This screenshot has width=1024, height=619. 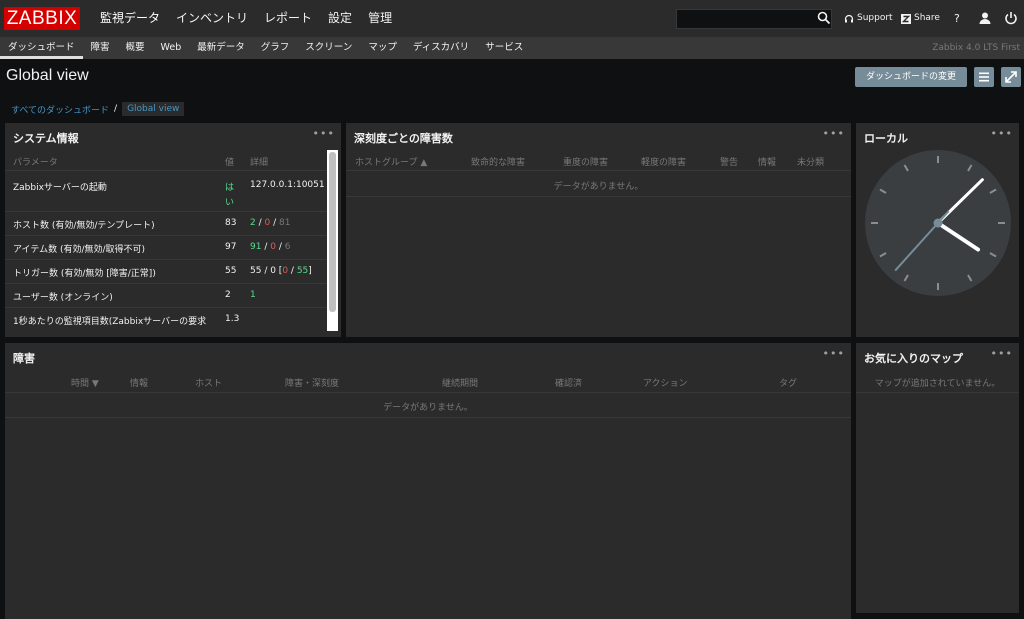 I want to click on fullscreen-expand-icon, so click(x=1011, y=77).